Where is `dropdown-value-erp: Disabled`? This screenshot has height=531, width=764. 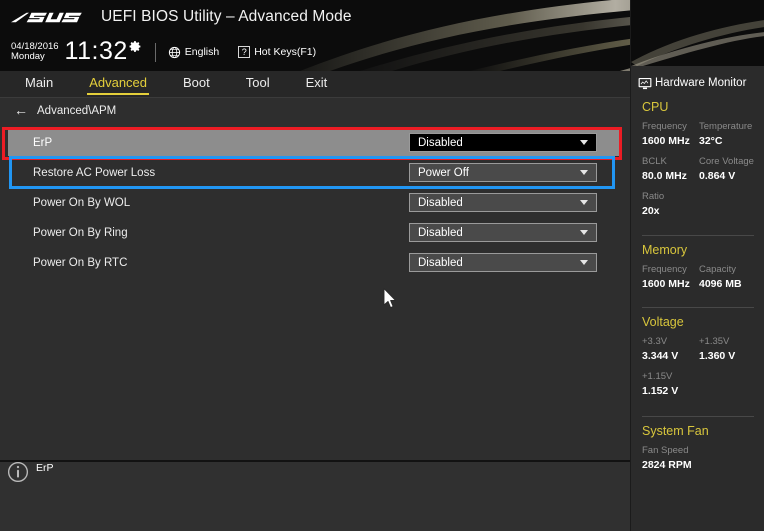
dropdown-value-erp: Disabled is located at coordinates (440, 142).